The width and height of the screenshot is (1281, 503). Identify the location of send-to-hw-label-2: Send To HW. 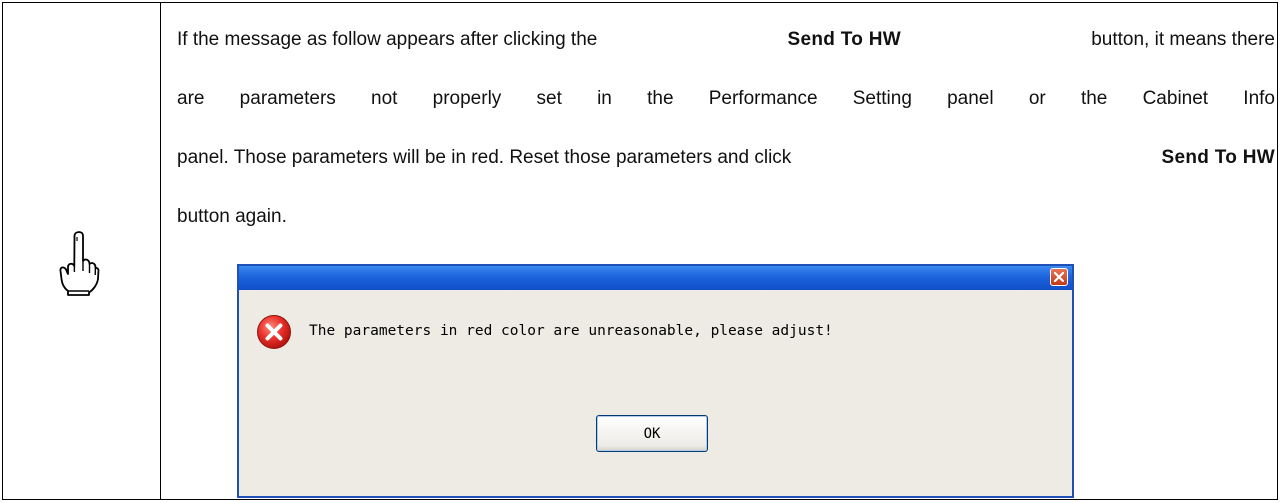
(1218, 157).